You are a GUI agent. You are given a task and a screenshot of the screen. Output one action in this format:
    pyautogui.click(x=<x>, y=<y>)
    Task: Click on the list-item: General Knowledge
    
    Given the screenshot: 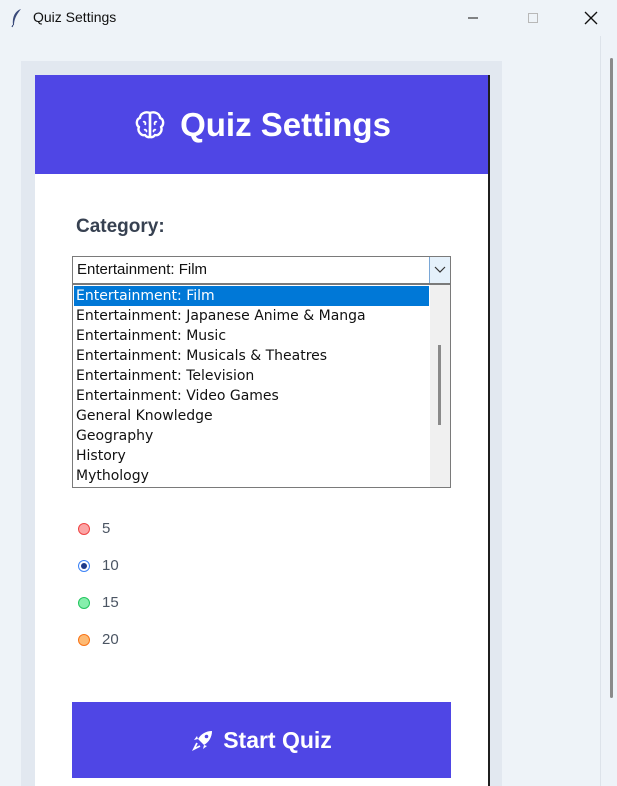 What is the action you would take?
    pyautogui.click(x=251, y=416)
    